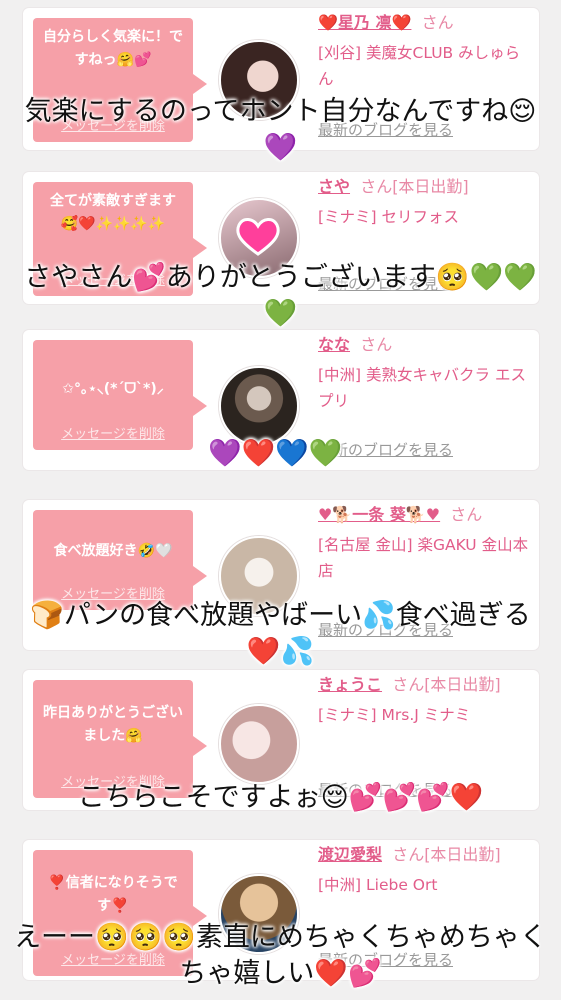  Describe the element at coordinates (113, 551) in the screenshot. I see `message-text: 食べ放題好き🤣🤍` at that location.